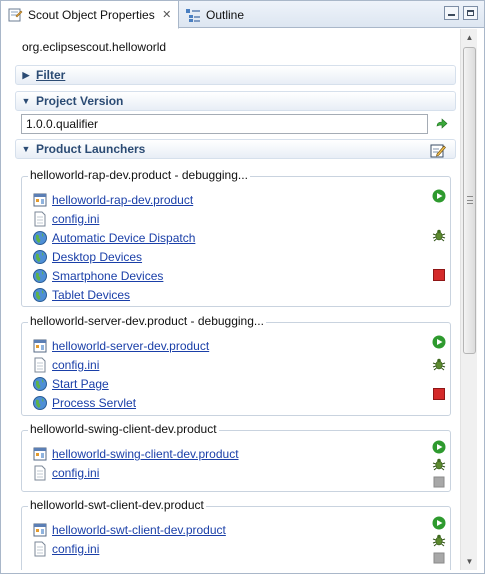  Describe the element at coordinates (145, 454) in the screenshot. I see `product-link: helloworld-swing-client-dev.product` at that location.